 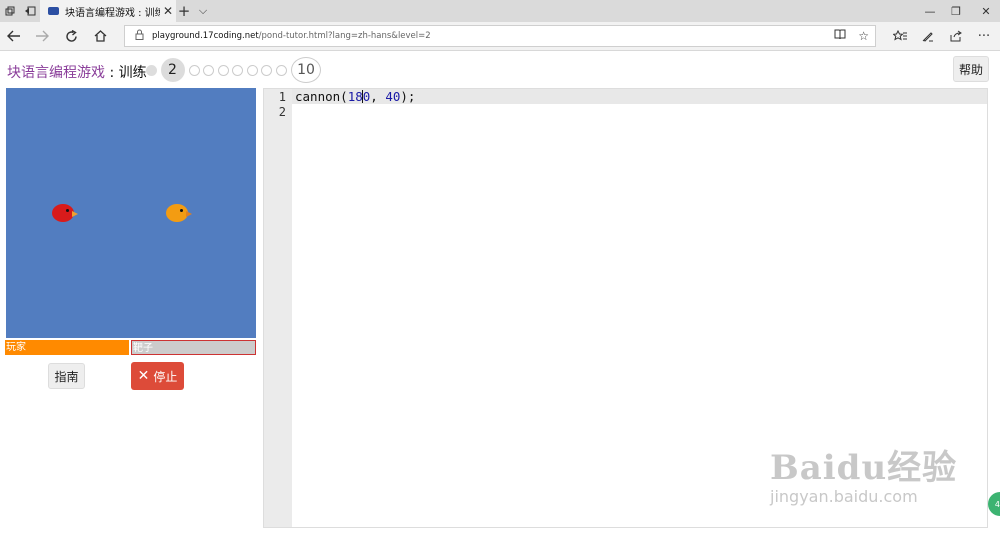 I want to click on active-tab: 块语言编程游戏 : 训练 ✕, so click(x=108, y=11).